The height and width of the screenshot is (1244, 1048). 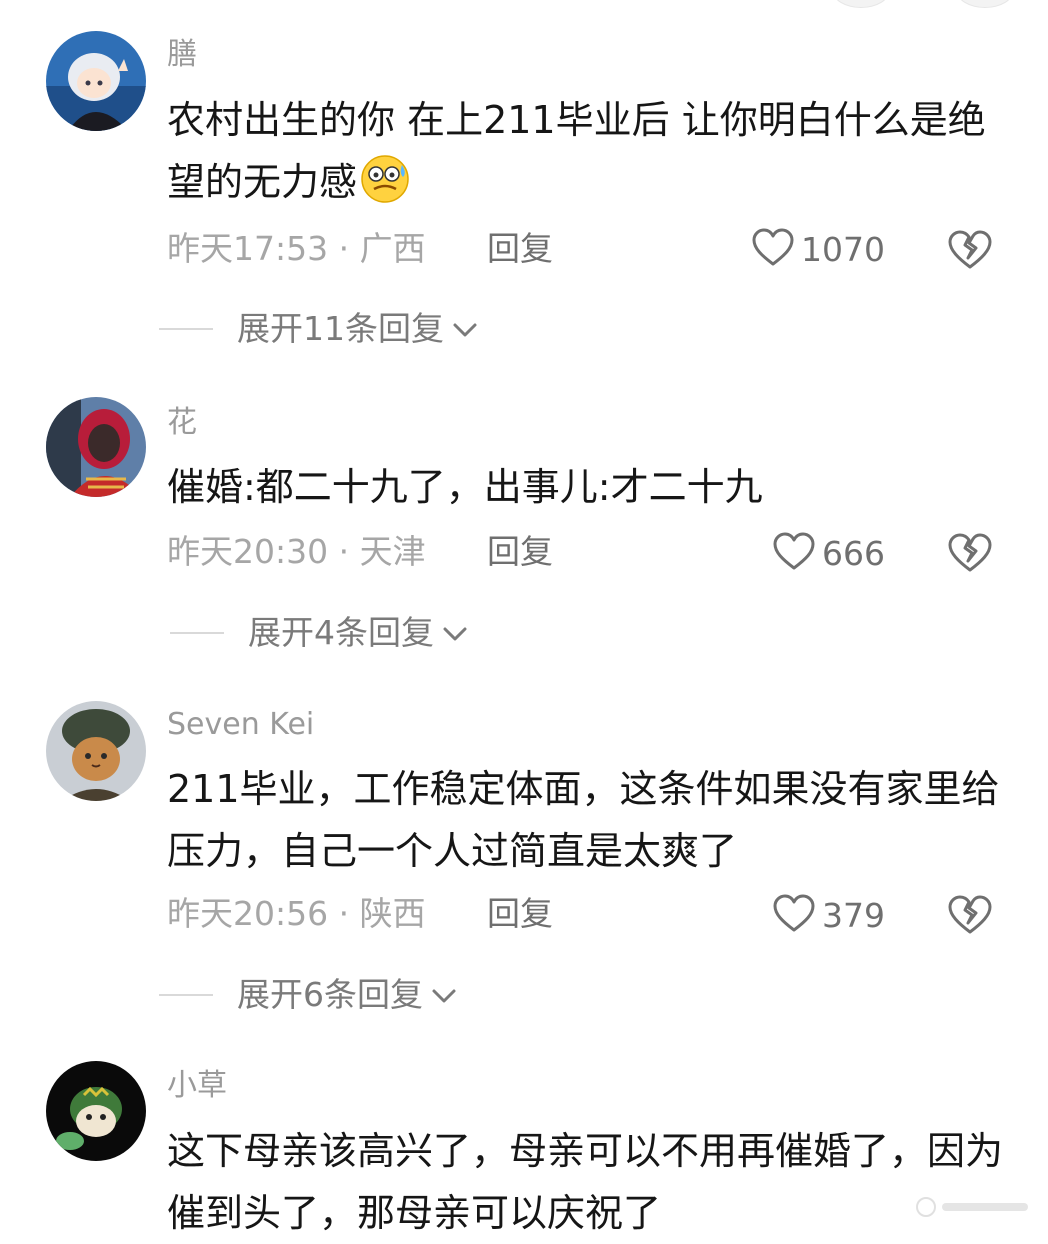 What do you see at coordinates (585, 1182) in the screenshot?
I see `comment-text: 这下母亲该高兴了，母亲可以不用再催婚了，因为催到头了，那母亲可以庆祝了` at bounding box center [585, 1182].